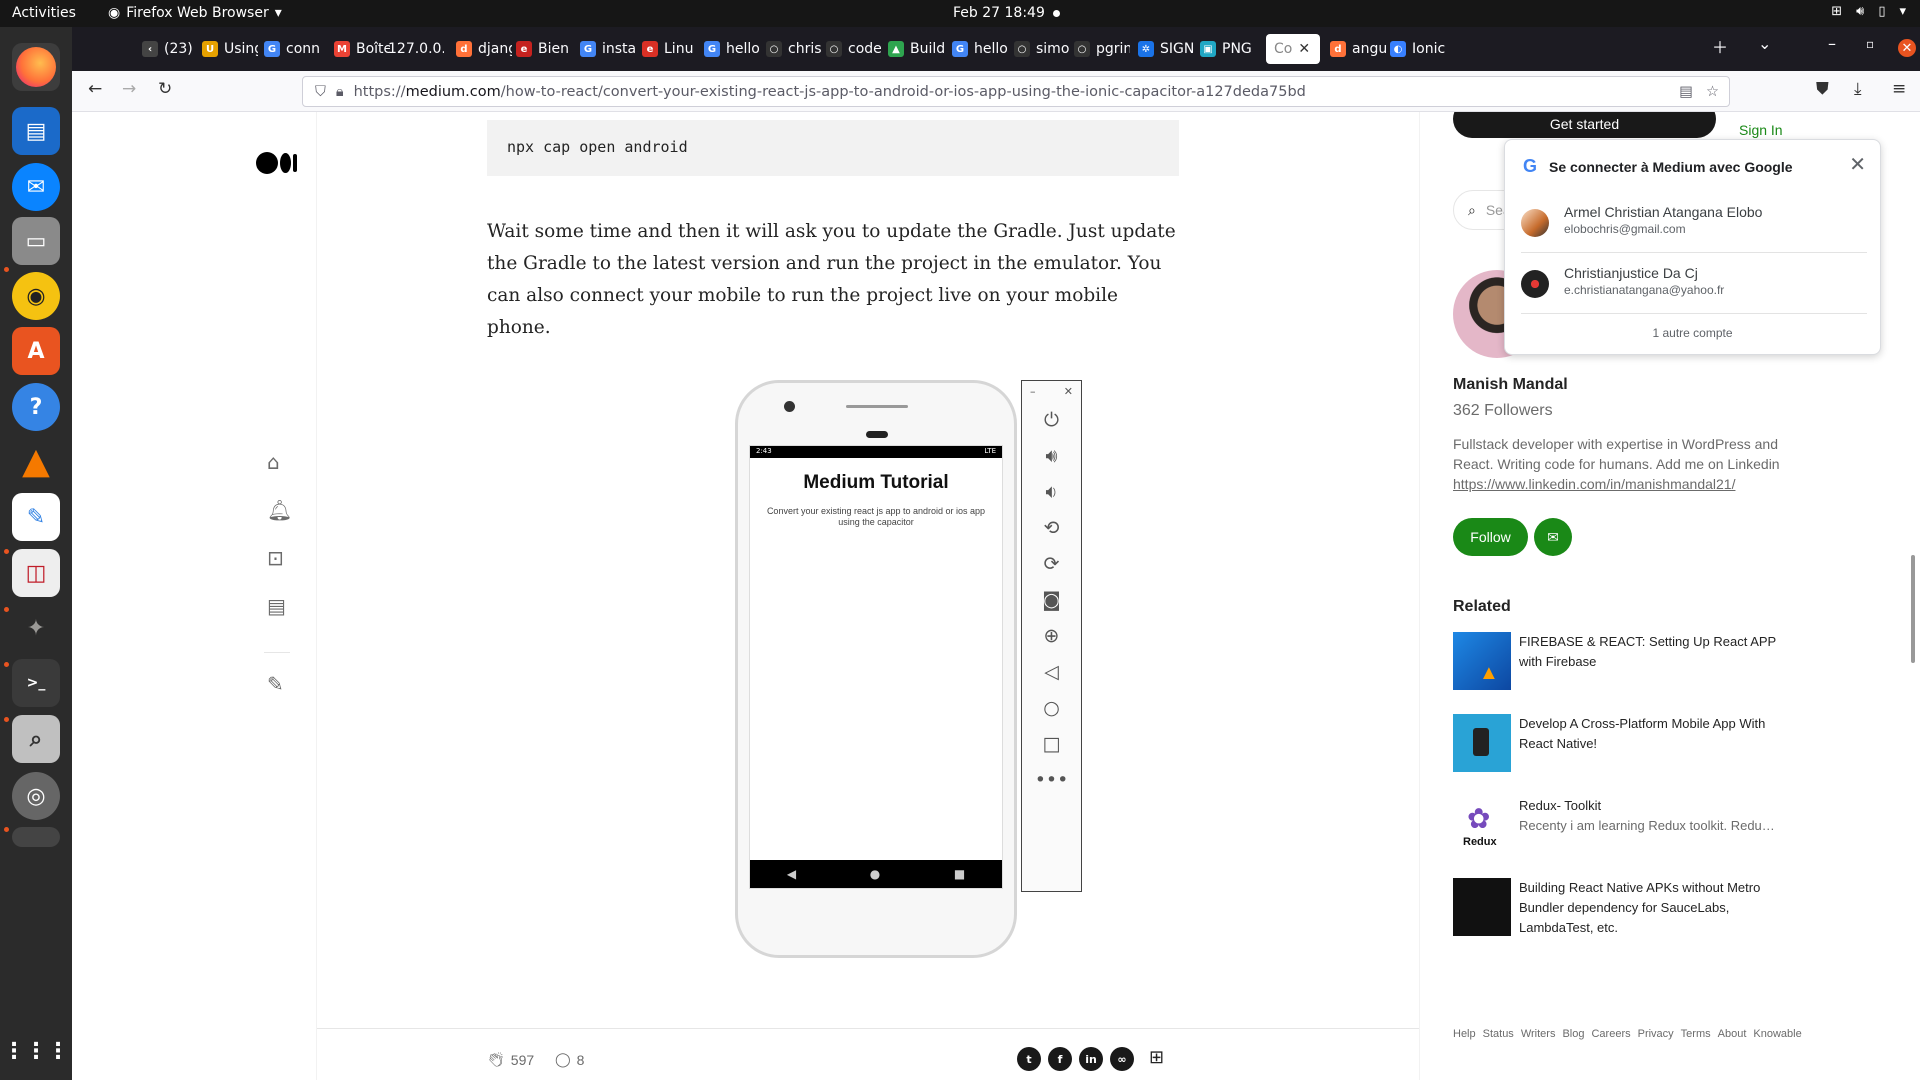 The height and width of the screenshot is (1080, 1920). I want to click on show-apps-icon: ⋮⋮⋮, so click(36, 1051).